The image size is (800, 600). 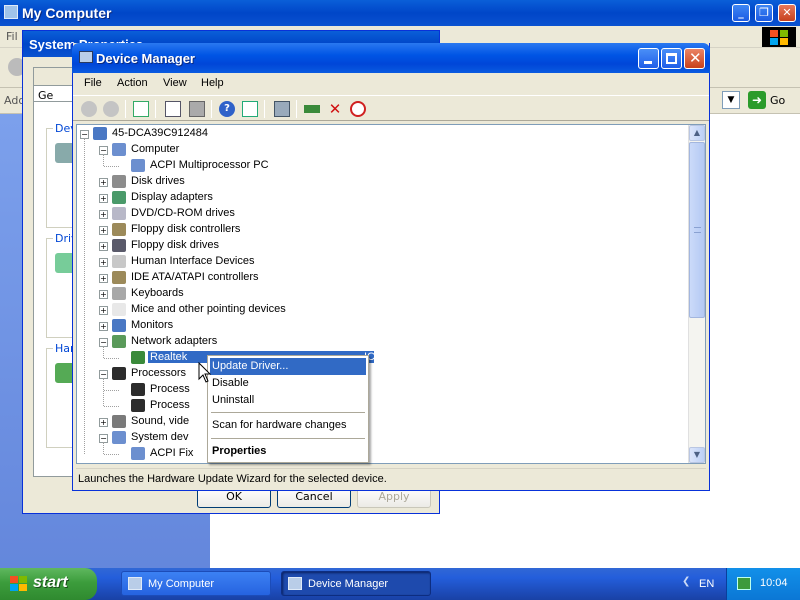 What do you see at coordinates (172, 197) in the screenshot?
I see `tree-item-label: Display adapters` at bounding box center [172, 197].